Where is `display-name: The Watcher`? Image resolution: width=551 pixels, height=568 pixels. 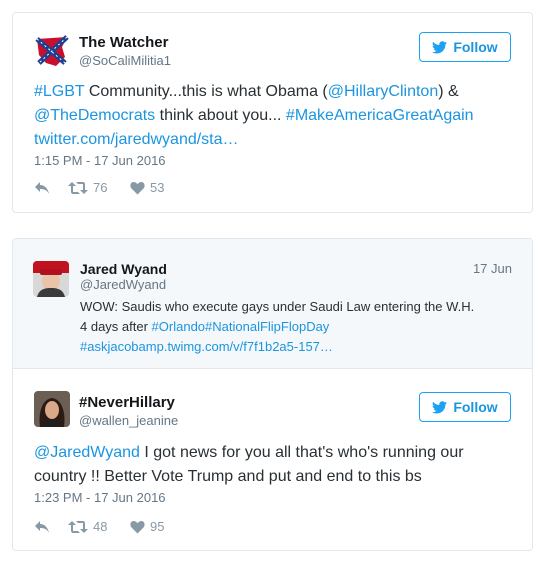
display-name: The Watcher is located at coordinates (123, 42).